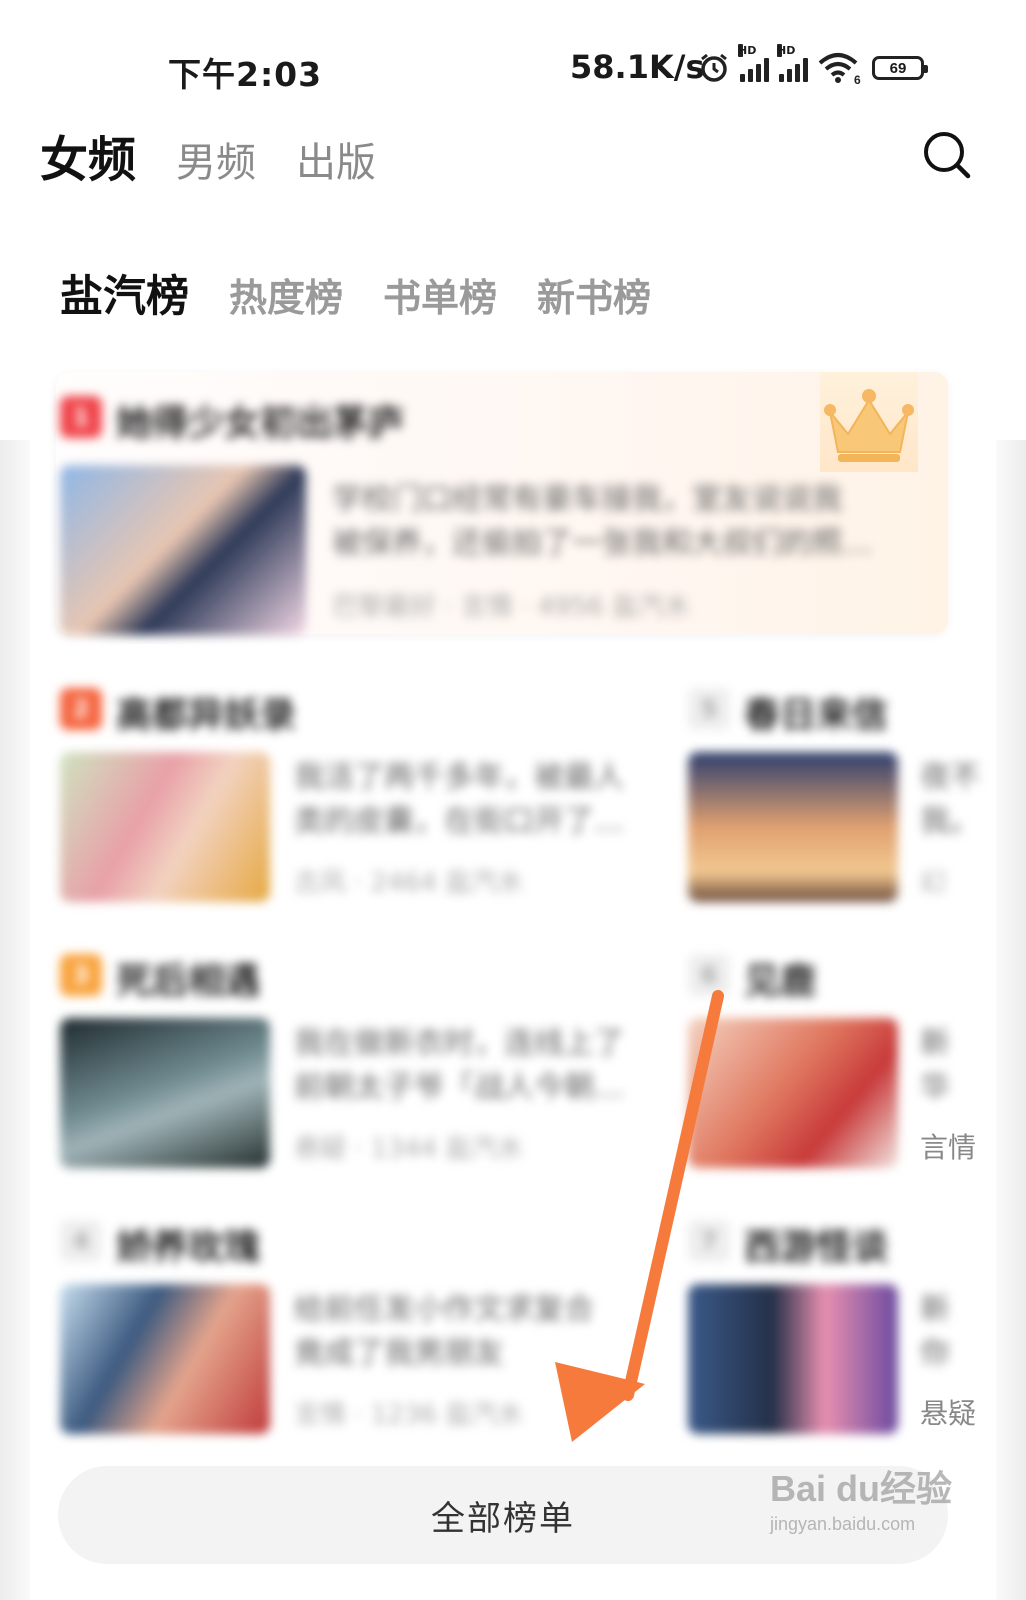  What do you see at coordinates (935, 1065) in the screenshot?
I see `book-desc-6: 新华` at bounding box center [935, 1065].